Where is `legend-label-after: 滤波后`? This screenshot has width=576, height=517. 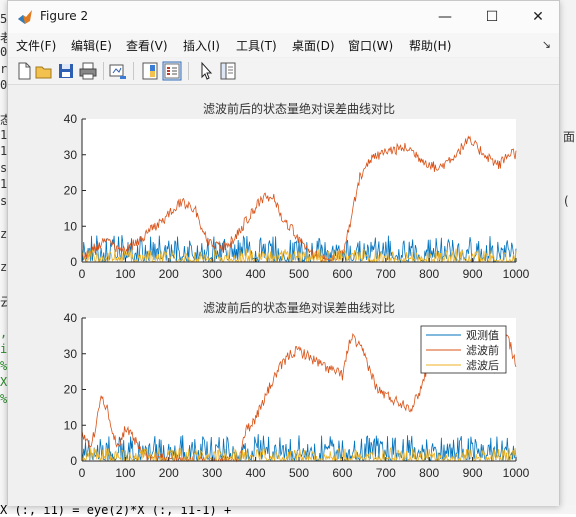
legend-label-after: 滤波后 is located at coordinates (482, 365).